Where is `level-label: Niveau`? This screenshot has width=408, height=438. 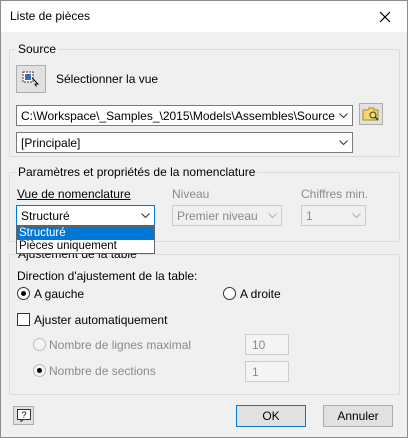
level-label: Niveau is located at coordinates (191, 194).